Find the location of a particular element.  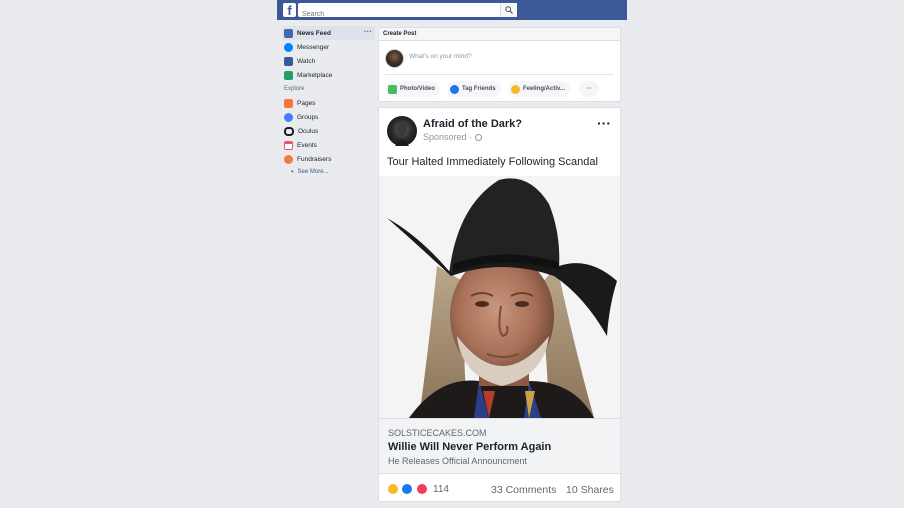

sidebar-item-label: Events is located at coordinates (307, 145).